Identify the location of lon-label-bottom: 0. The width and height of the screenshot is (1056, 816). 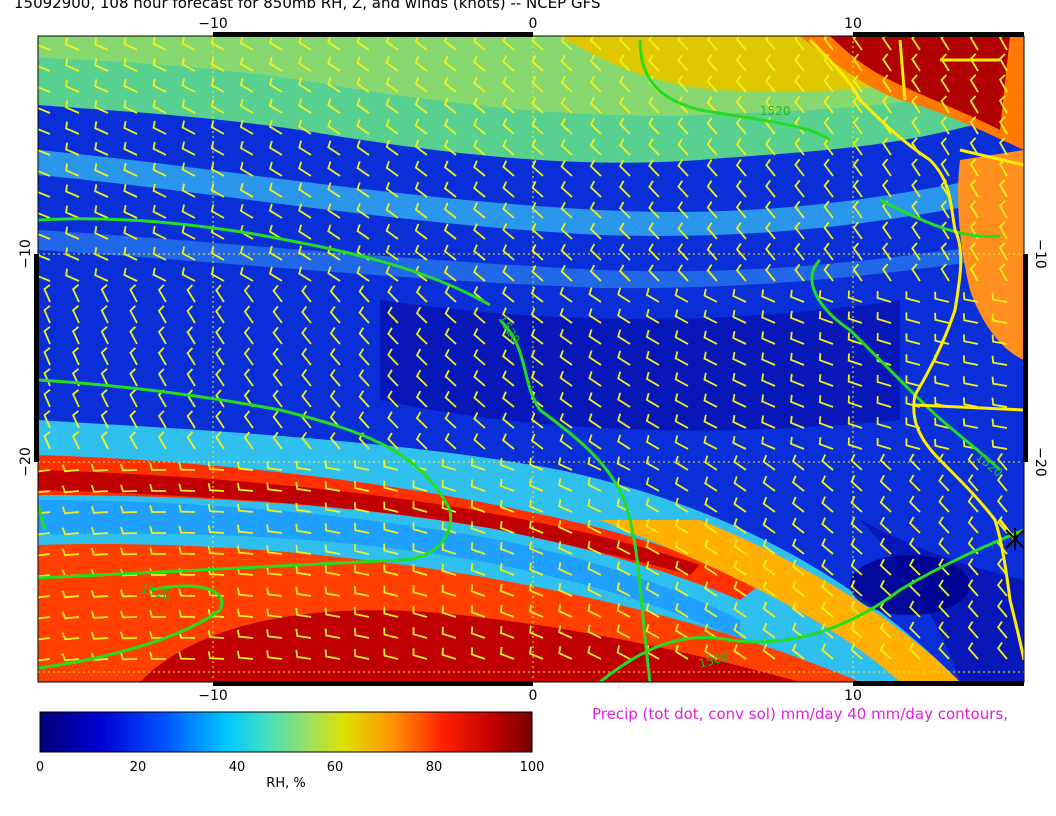
(533, 696).